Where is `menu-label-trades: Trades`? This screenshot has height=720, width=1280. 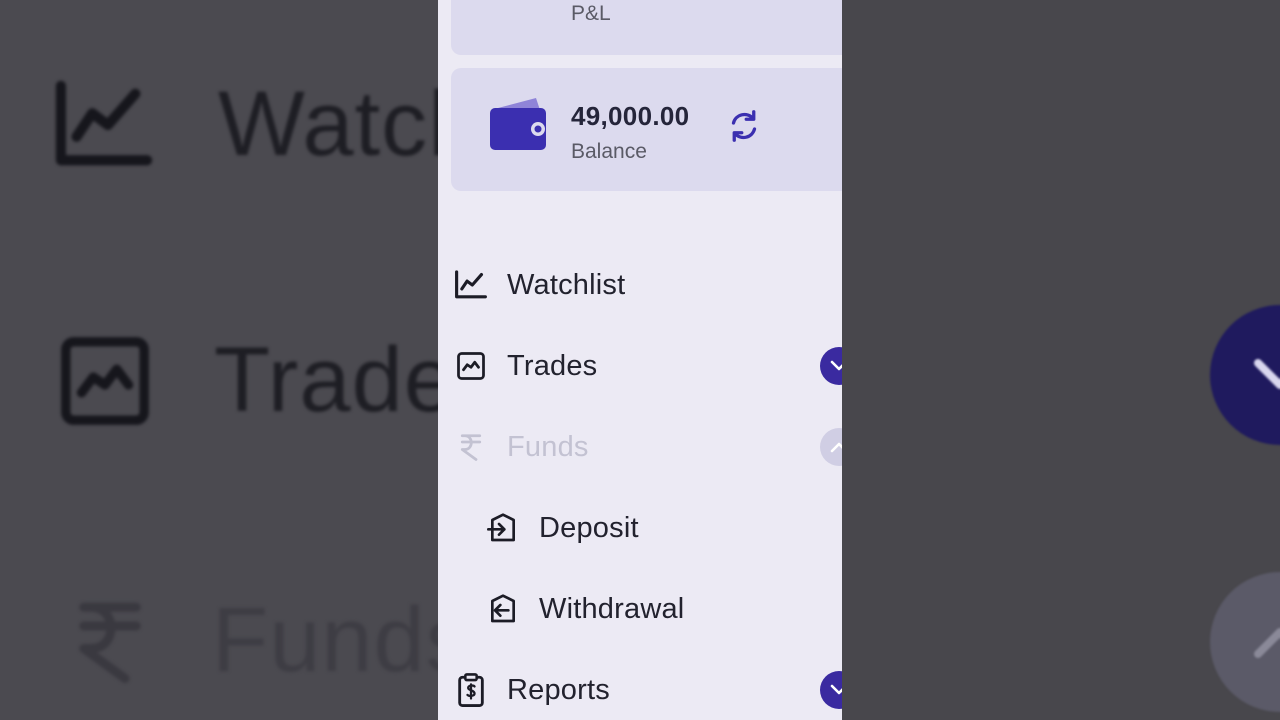
menu-label-trades: Trades is located at coordinates (552, 365).